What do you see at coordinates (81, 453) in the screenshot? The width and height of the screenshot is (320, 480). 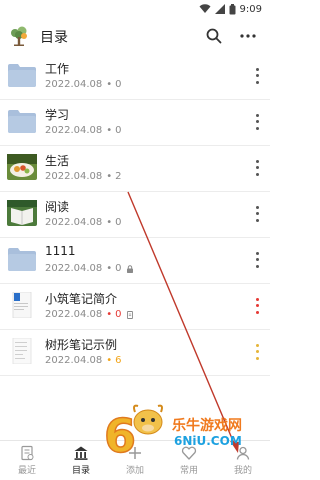 I see `catalog-icon` at bounding box center [81, 453].